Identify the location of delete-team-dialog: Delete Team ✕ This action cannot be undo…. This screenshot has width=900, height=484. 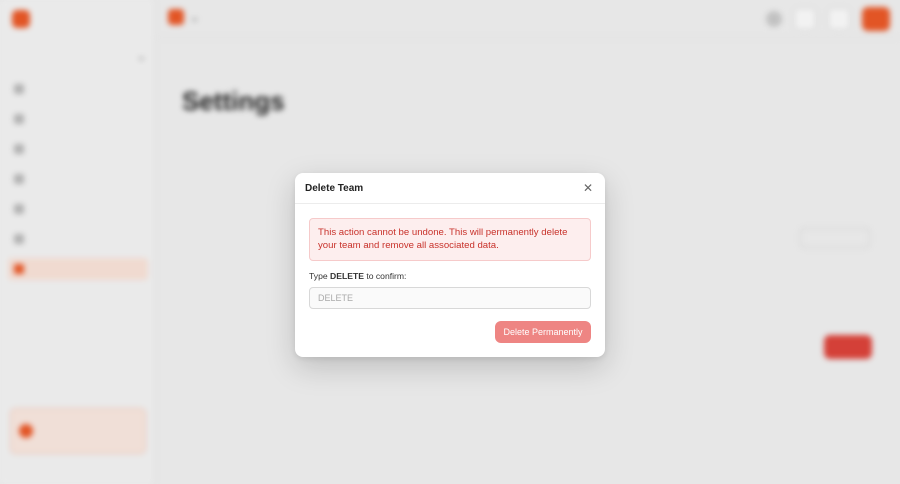
(450, 265).